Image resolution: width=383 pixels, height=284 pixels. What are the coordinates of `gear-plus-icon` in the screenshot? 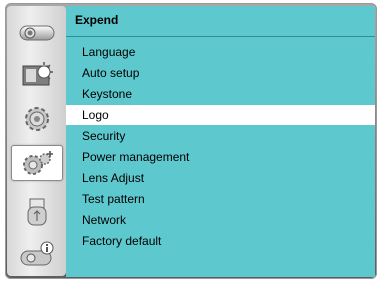 It's located at (38, 163).